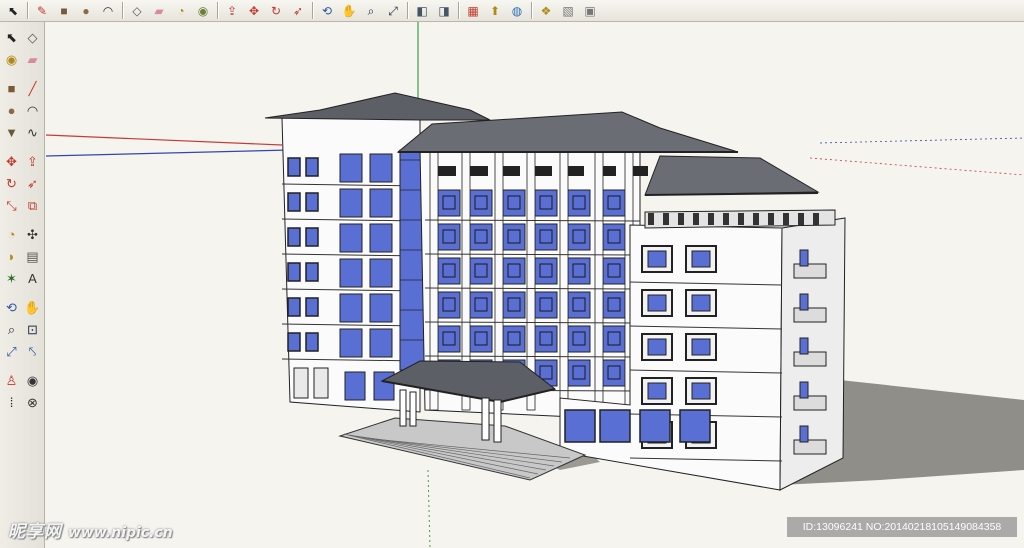  What do you see at coordinates (276, 10) in the screenshot?
I see `rotate-icon: ↻` at bounding box center [276, 10].